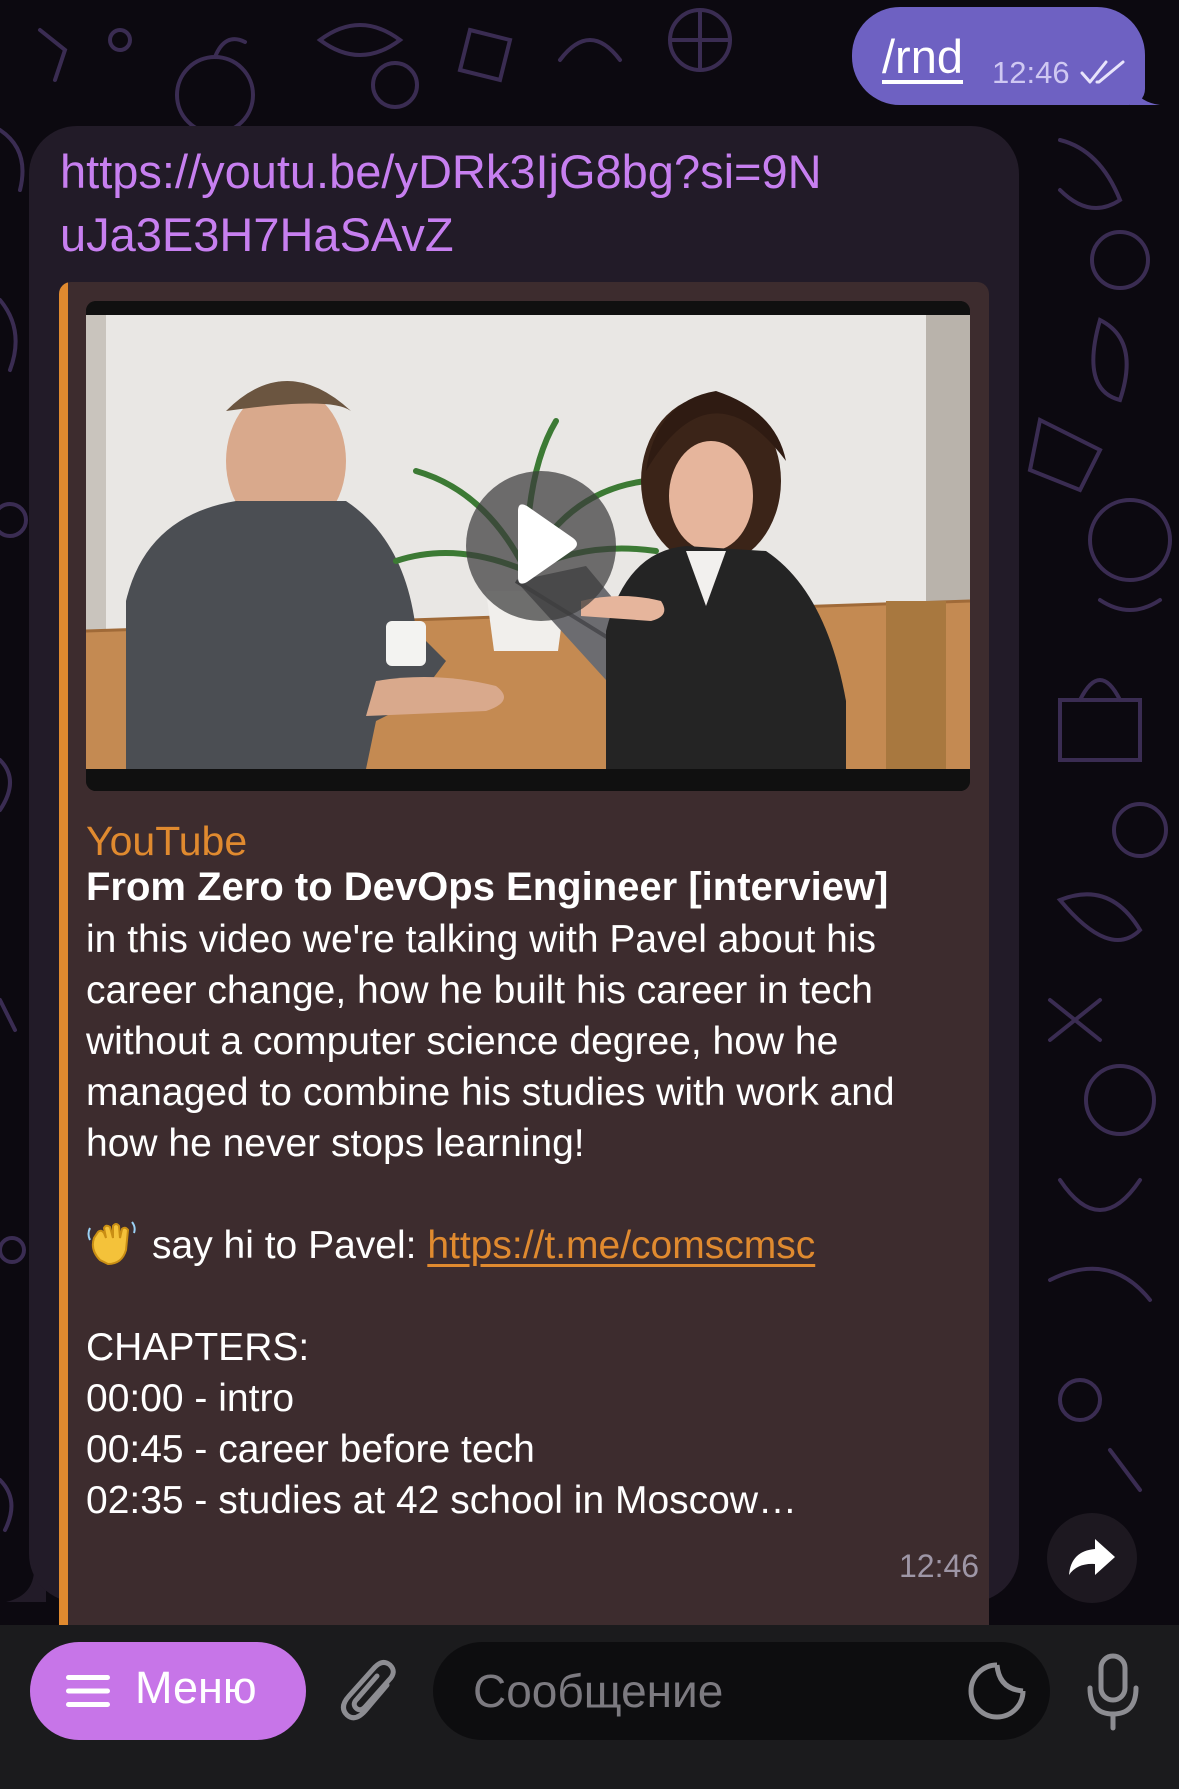 The width and height of the screenshot is (1179, 1789). I want to click on hamburger-icon, so click(88, 1691).